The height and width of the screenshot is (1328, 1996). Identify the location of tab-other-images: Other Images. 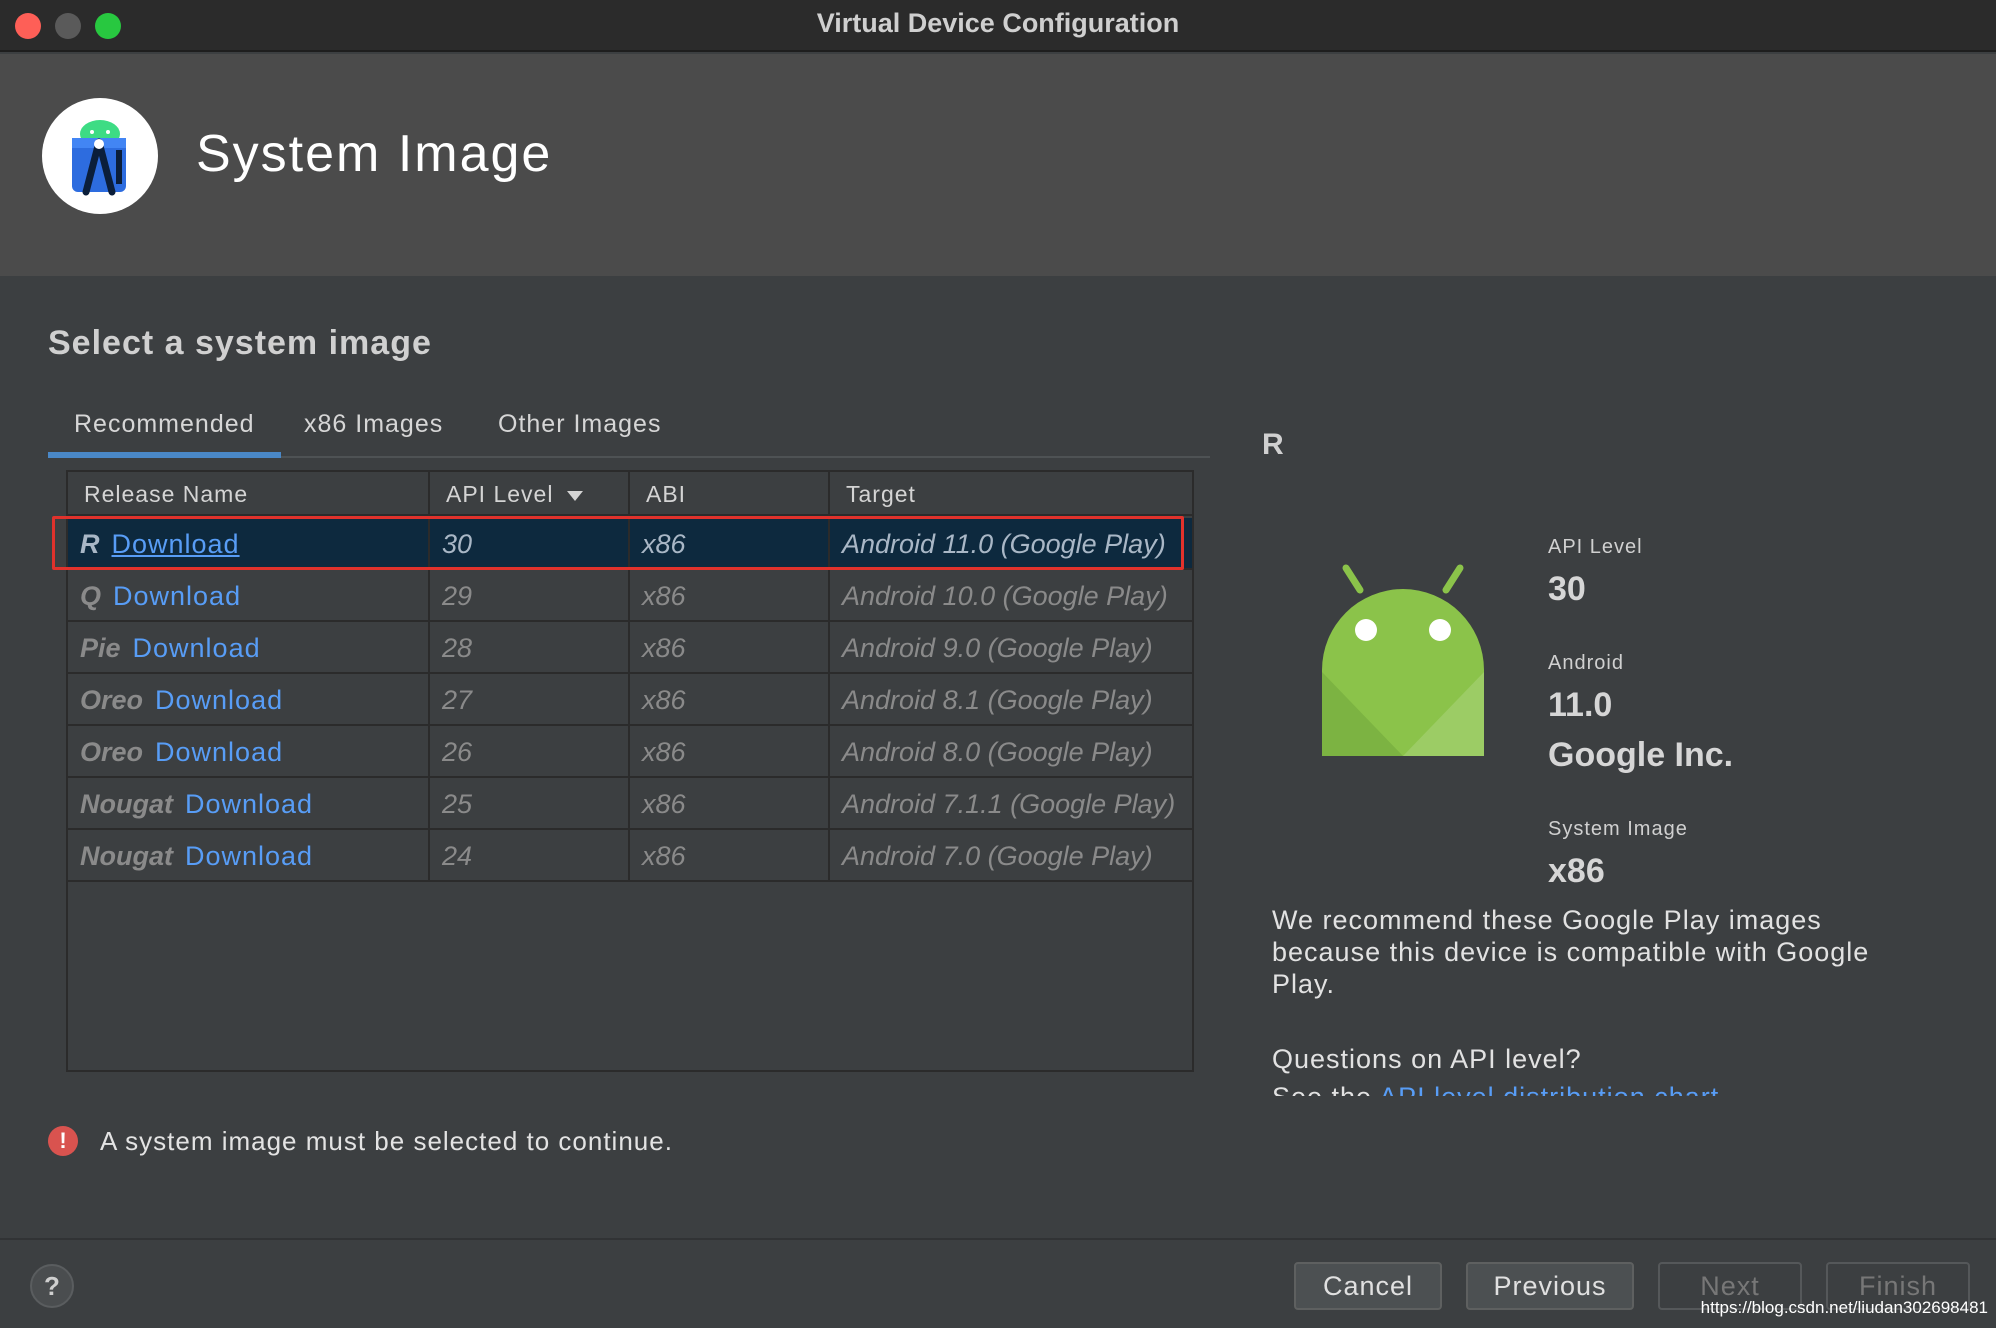
(579, 424).